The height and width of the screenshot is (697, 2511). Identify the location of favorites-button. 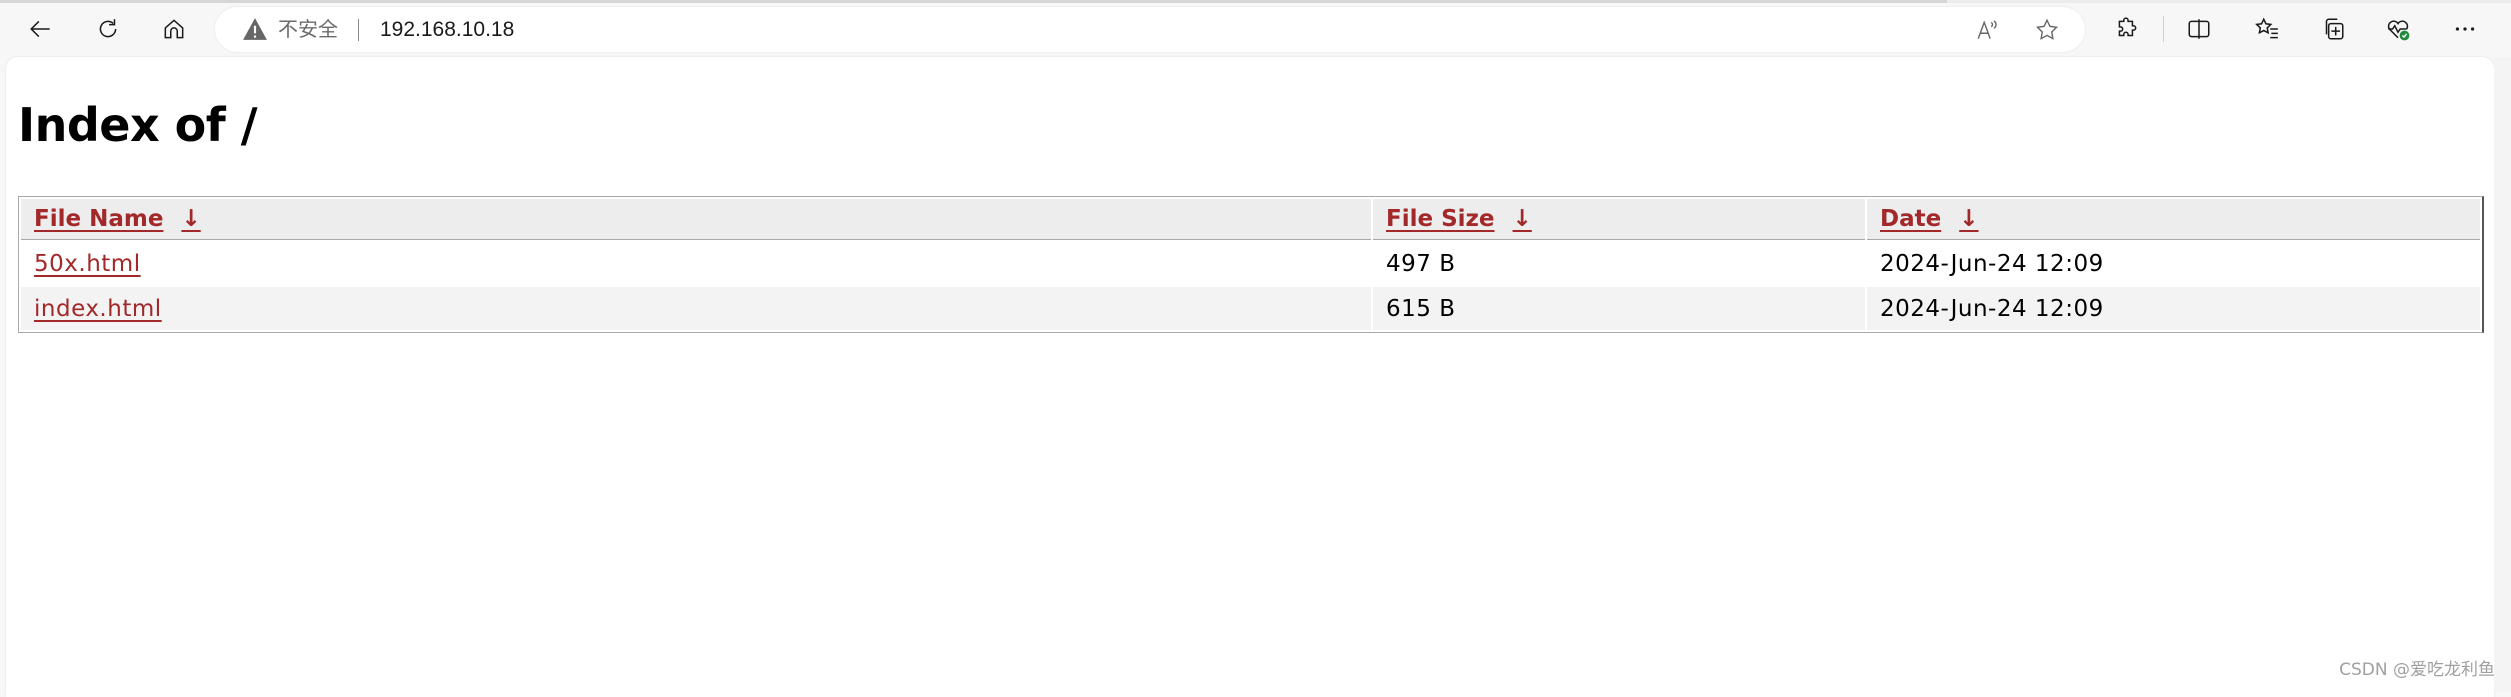
(2267, 29).